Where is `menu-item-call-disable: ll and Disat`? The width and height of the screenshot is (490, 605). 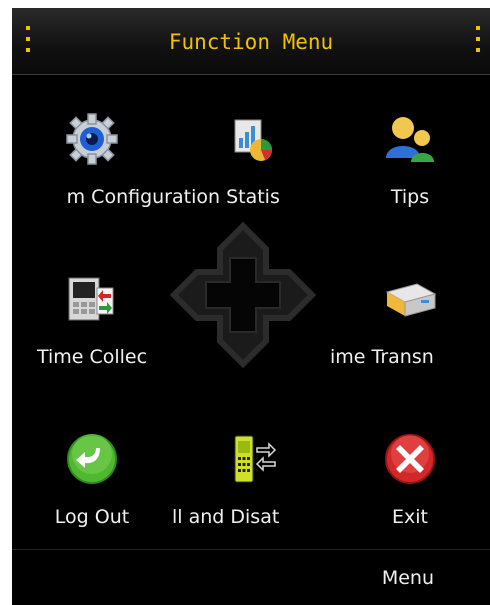
menu-item-call-disable: ll and Disat is located at coordinates (252, 464).